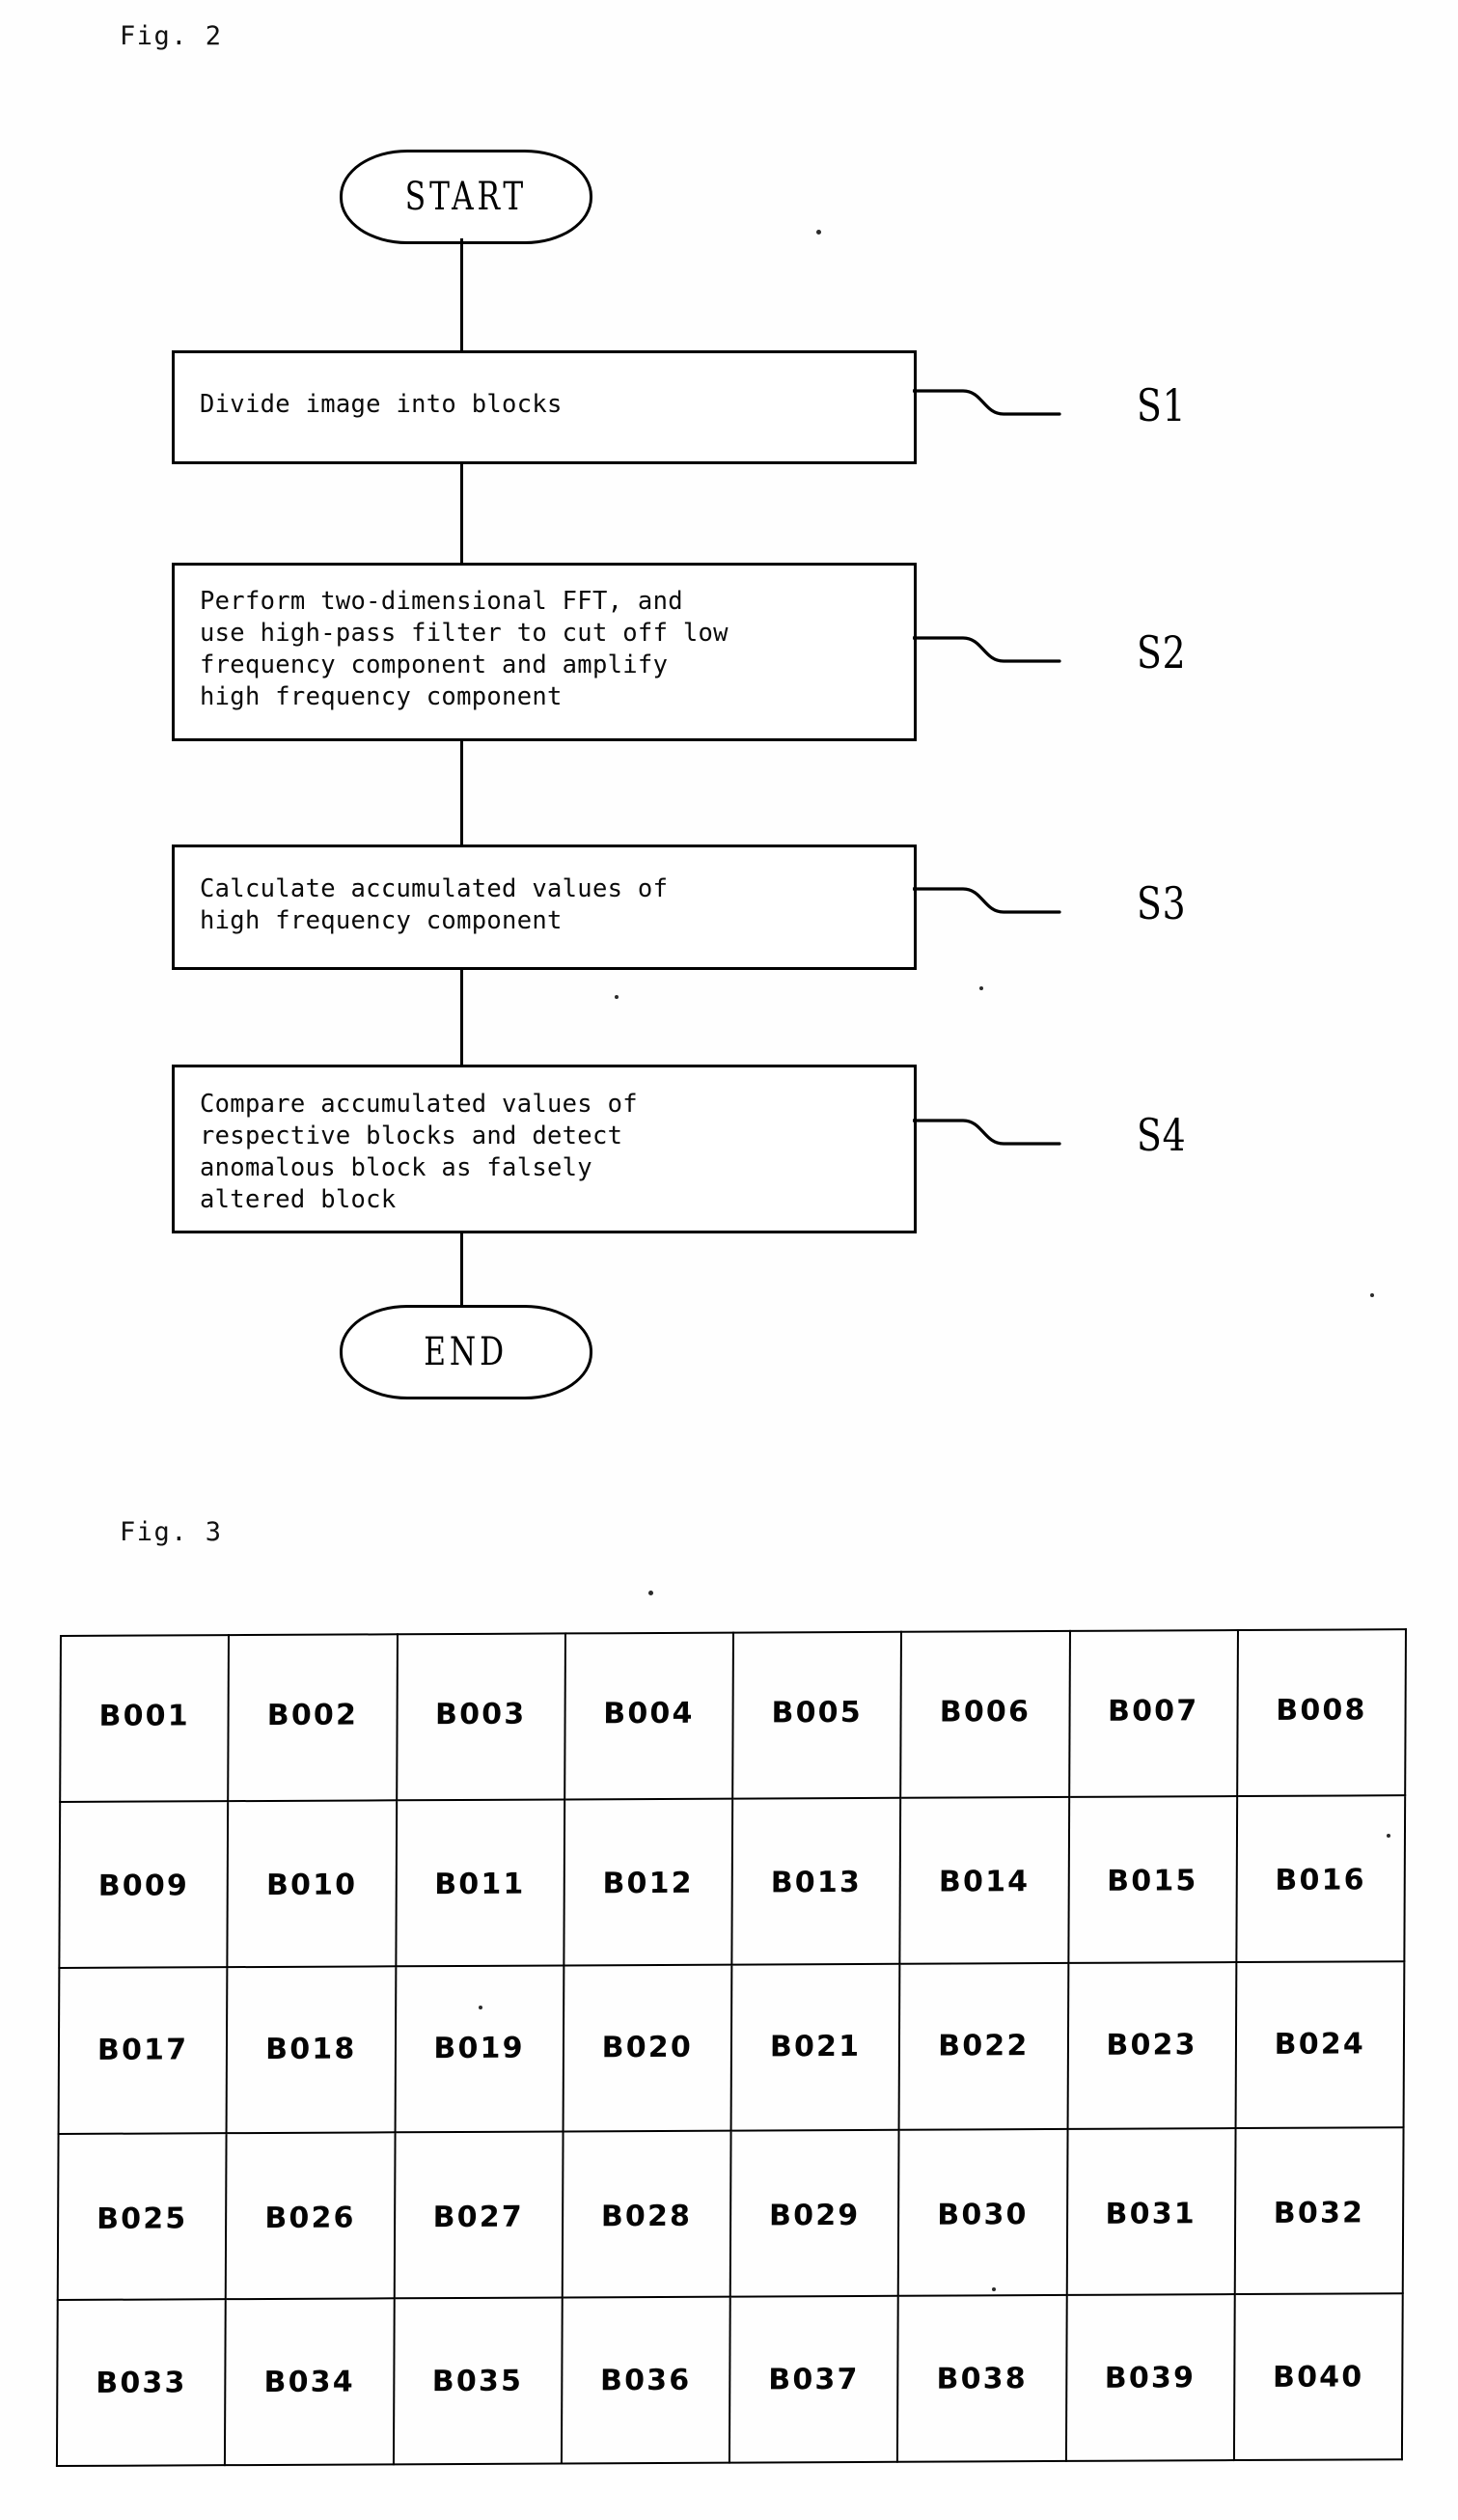  Describe the element at coordinates (1000, 1137) in the screenshot. I see `leader-line-s4` at that location.